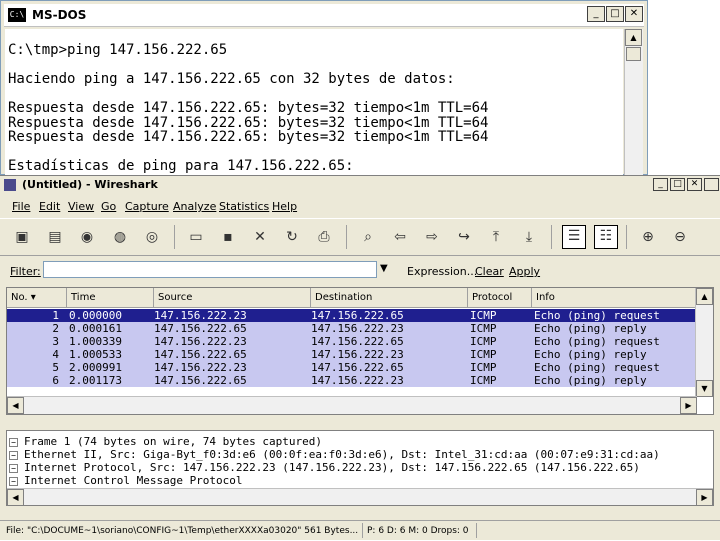 Image resolution: width=720 pixels, height=541 pixels. Describe the element at coordinates (126, 480) in the screenshot. I see `detail-row-icmp: − Internet Control Message Protocol` at that location.